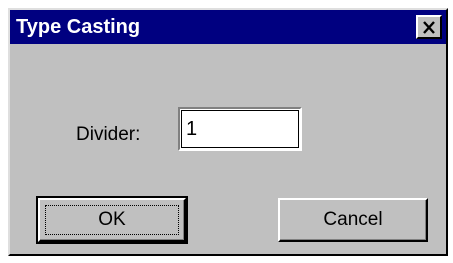 The height and width of the screenshot is (263, 453). What do you see at coordinates (108, 134) in the screenshot?
I see `divider-label: Divider:` at bounding box center [108, 134].